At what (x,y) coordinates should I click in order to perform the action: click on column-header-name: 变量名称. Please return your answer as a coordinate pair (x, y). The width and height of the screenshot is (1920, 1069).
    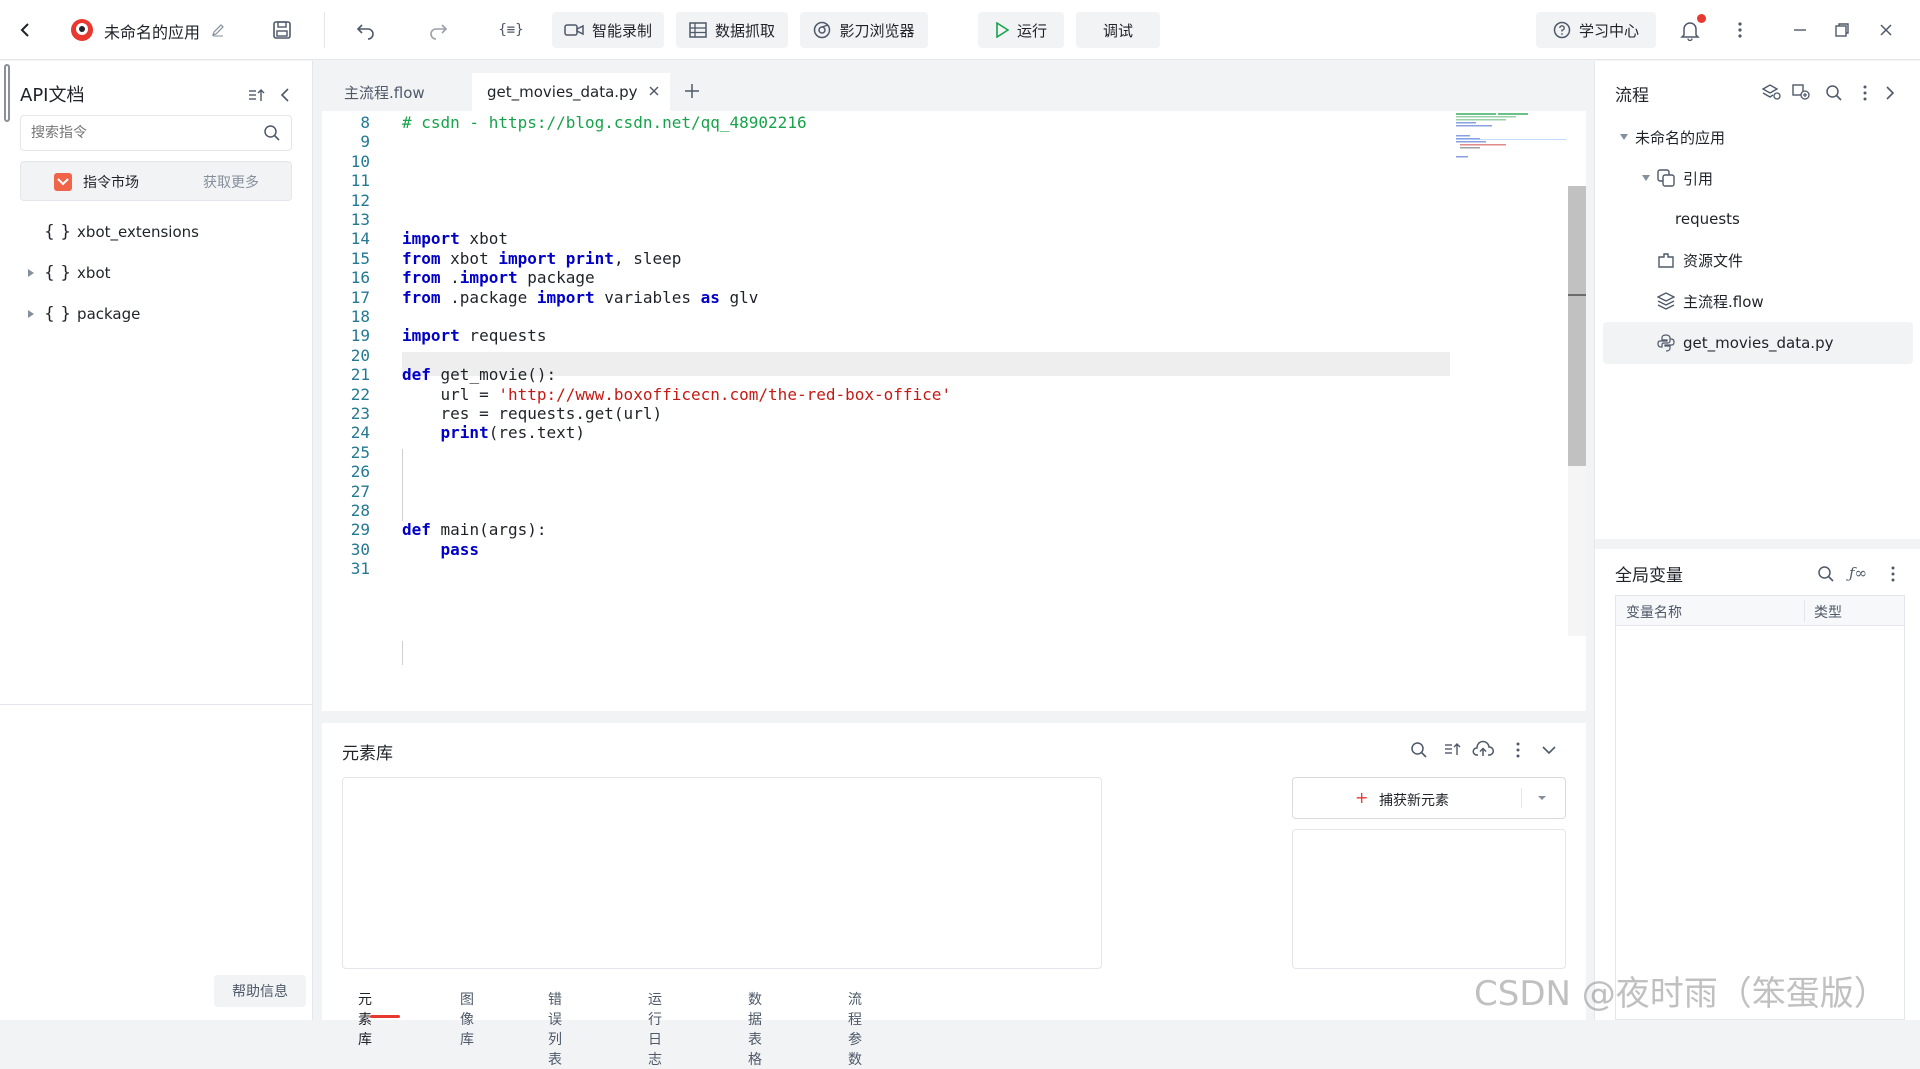
    Looking at the image, I should click on (1654, 613).